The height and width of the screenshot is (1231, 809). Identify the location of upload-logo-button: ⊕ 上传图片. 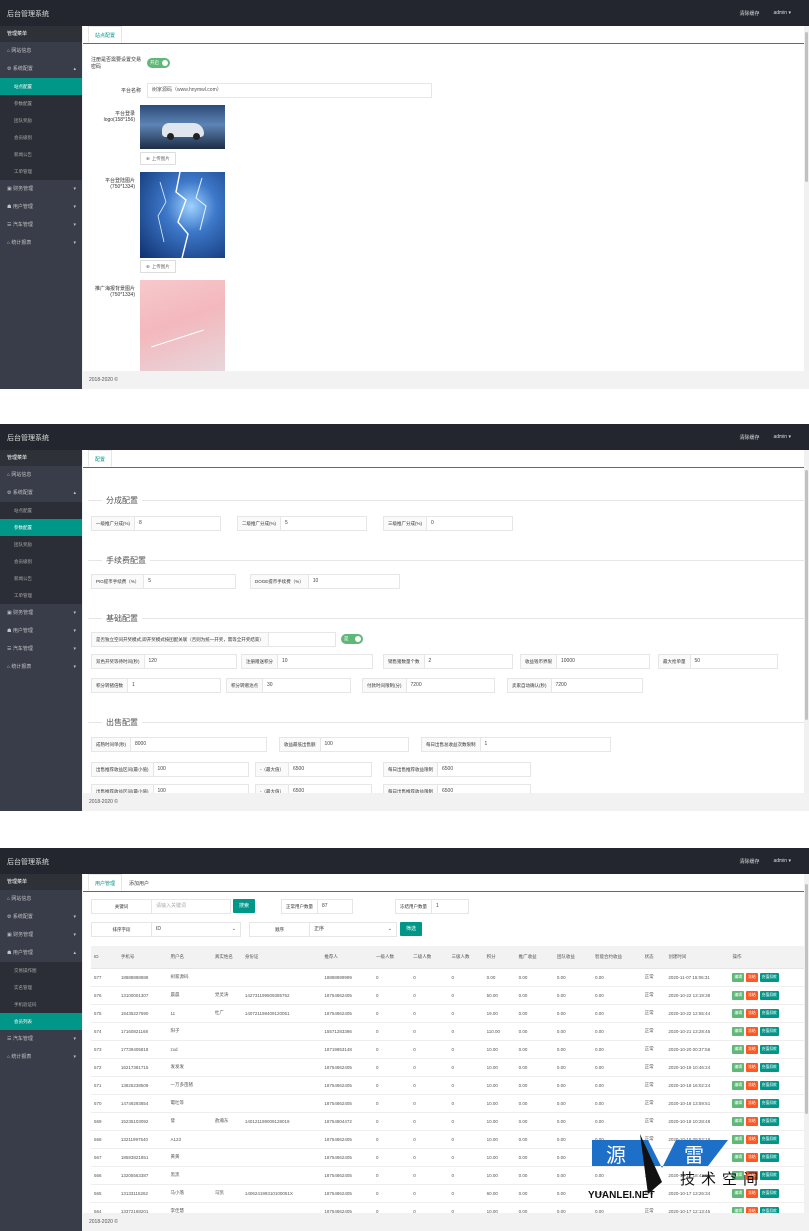
(158, 158).